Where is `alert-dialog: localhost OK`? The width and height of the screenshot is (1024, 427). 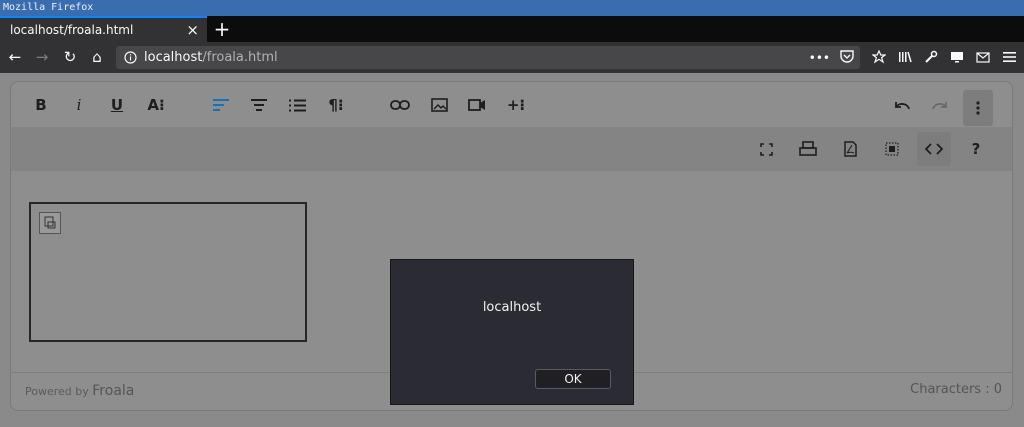 alert-dialog: localhost OK is located at coordinates (512, 332).